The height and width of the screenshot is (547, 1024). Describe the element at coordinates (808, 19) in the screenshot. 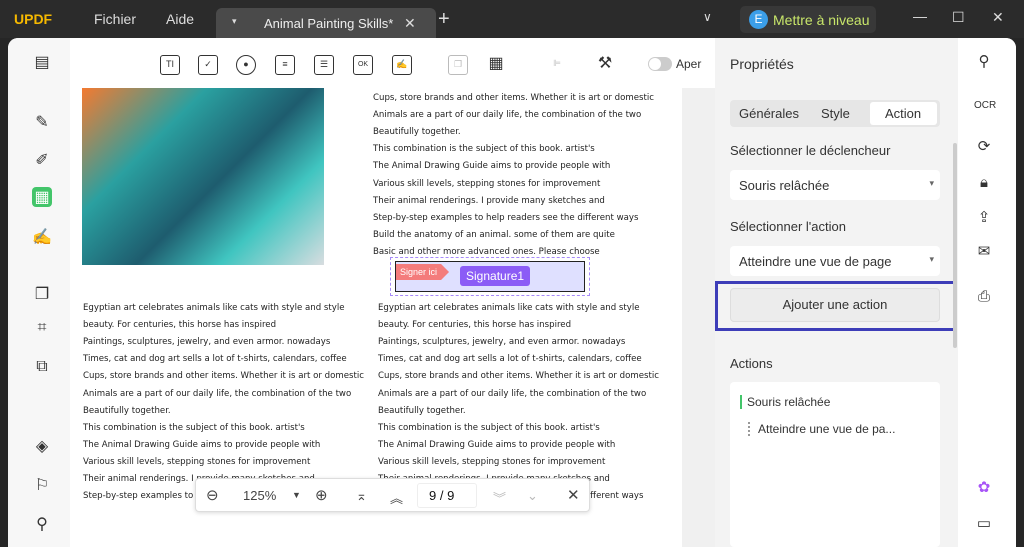

I see `upgrade-button: E Mettre à niveau` at that location.